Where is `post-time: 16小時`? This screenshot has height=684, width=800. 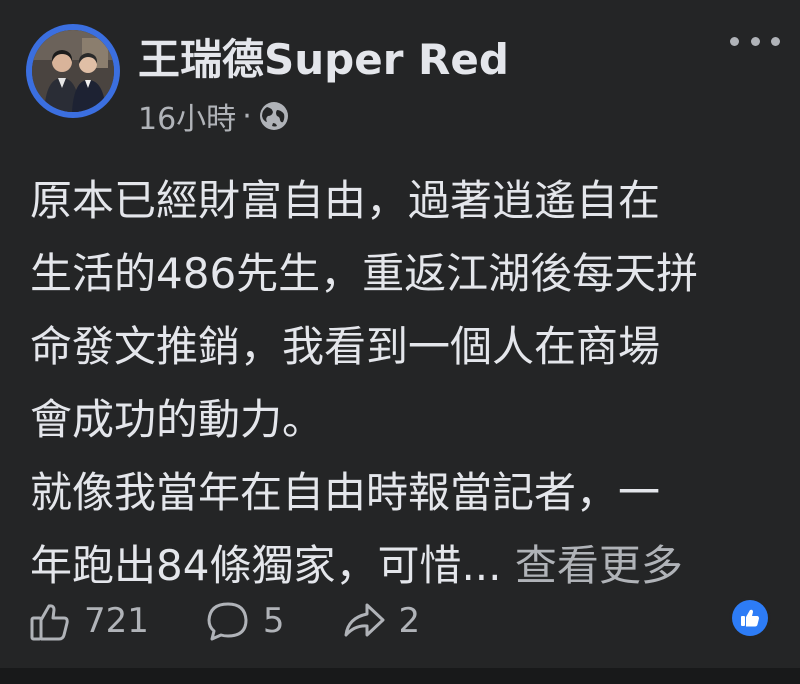 post-time: 16小時 is located at coordinates (187, 116).